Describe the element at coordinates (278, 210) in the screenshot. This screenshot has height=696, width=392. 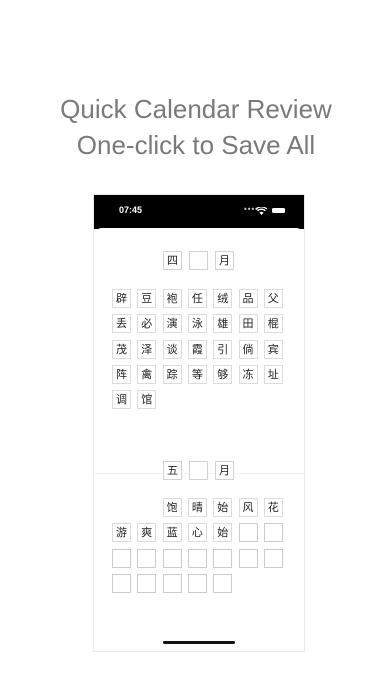
I see `battery-icon` at that location.